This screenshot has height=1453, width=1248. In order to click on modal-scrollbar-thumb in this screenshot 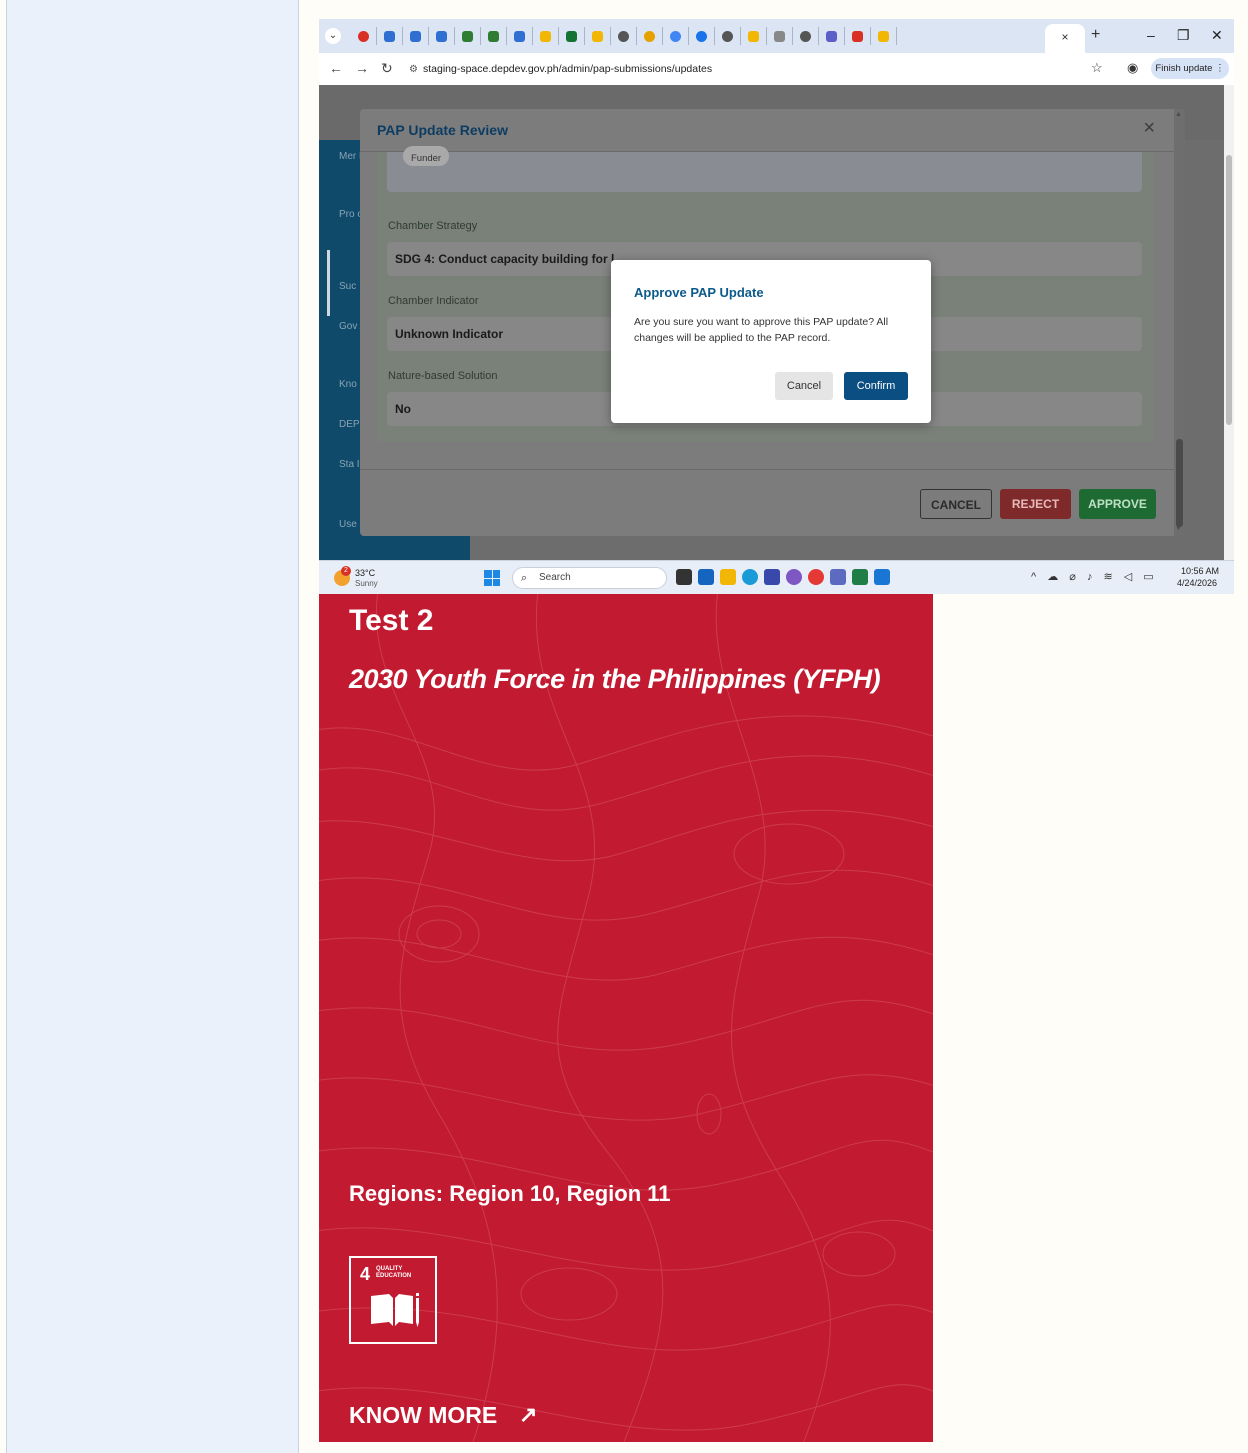, I will do `click(1179, 483)`.